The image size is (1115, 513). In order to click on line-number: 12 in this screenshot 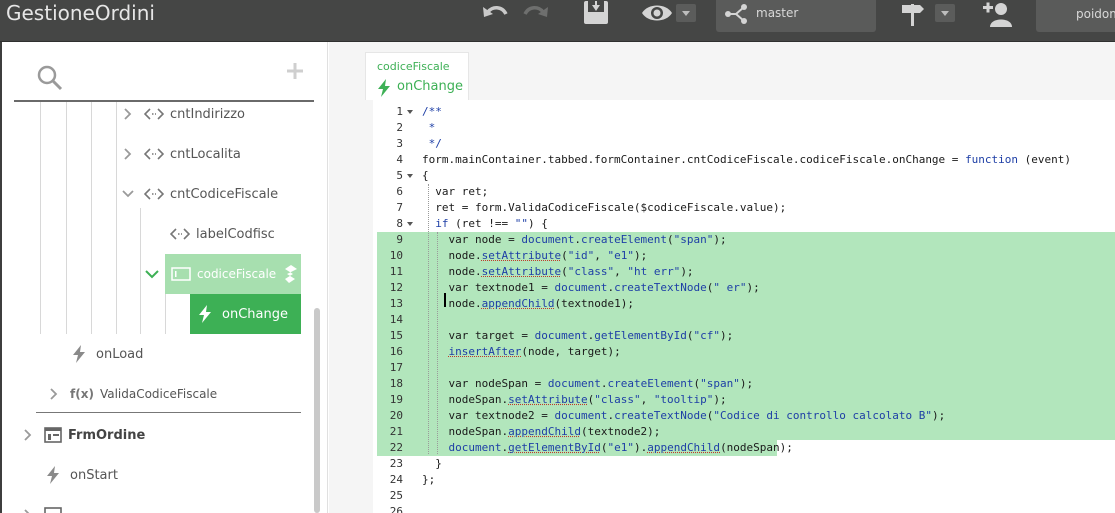, I will do `click(388, 288)`.